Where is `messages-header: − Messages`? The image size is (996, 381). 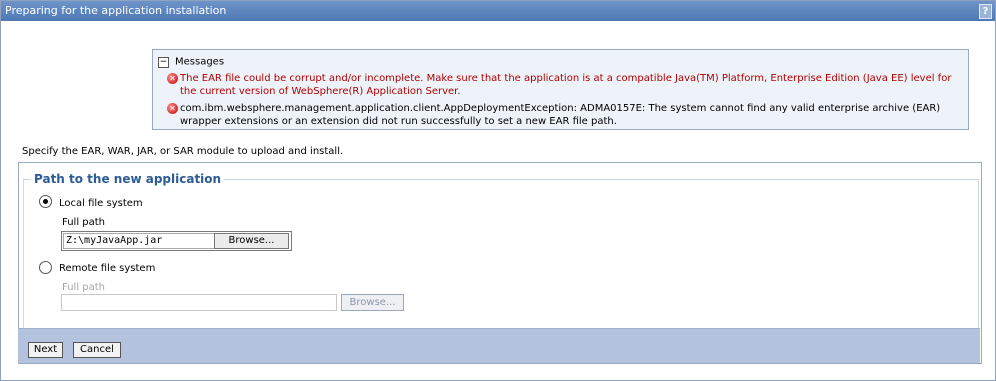
messages-header: − Messages is located at coordinates (191, 61).